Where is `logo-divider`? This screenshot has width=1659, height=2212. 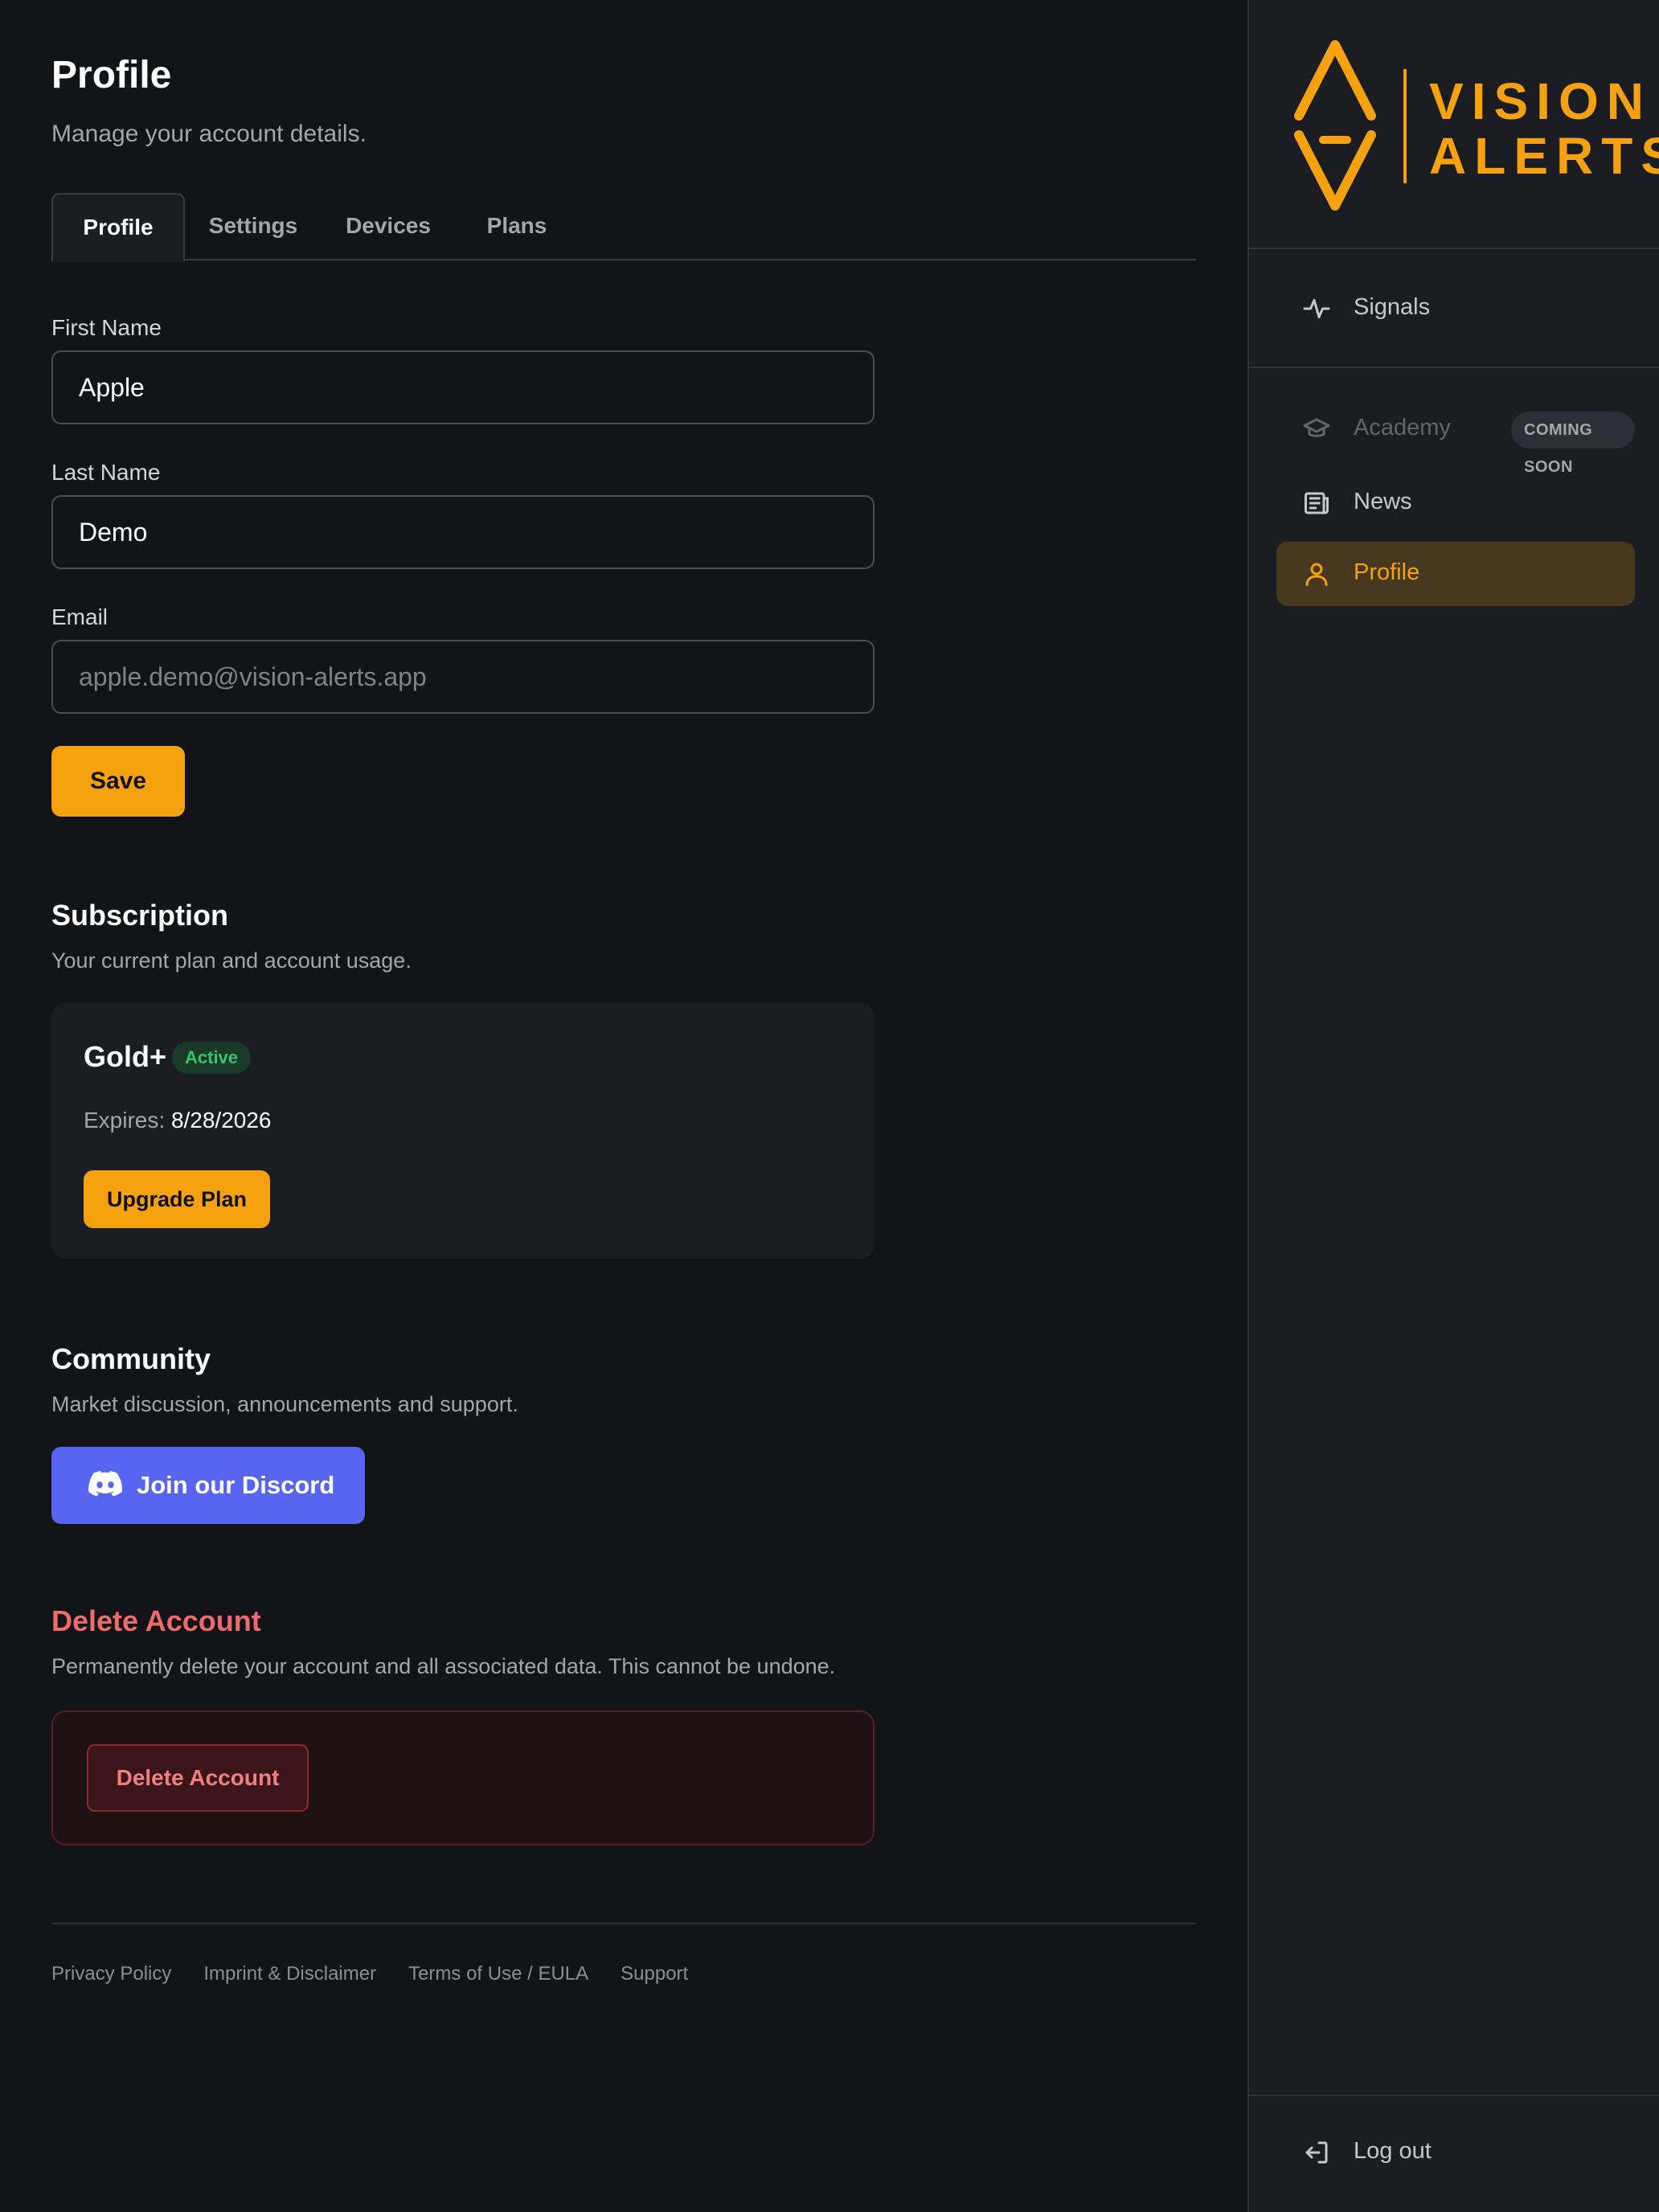 logo-divider is located at coordinates (1405, 126).